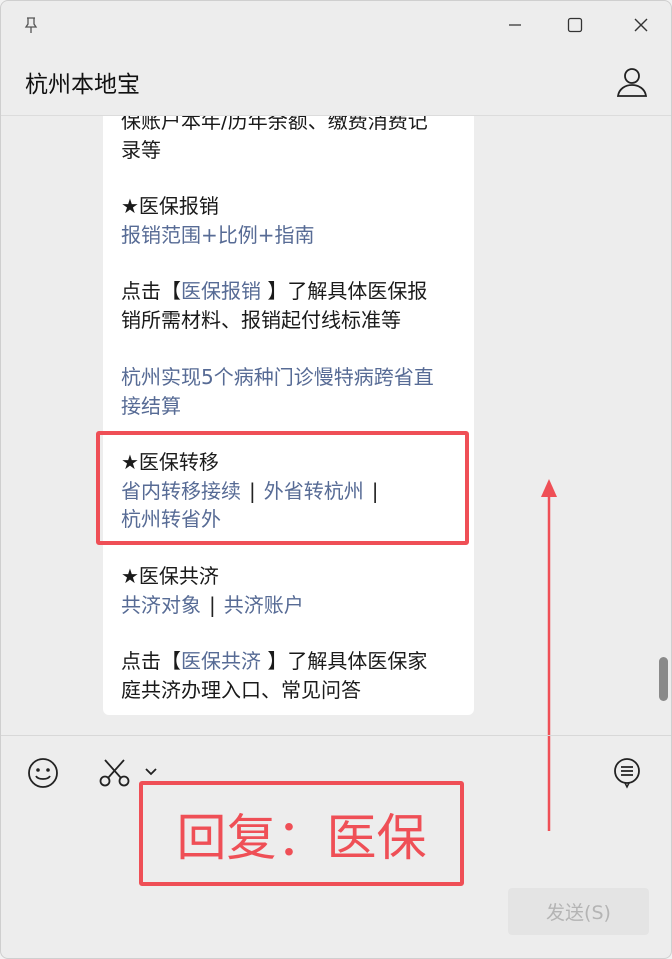 This screenshot has height=959, width=672. What do you see at coordinates (31, 25) in the screenshot?
I see `pin-icon` at bounding box center [31, 25].